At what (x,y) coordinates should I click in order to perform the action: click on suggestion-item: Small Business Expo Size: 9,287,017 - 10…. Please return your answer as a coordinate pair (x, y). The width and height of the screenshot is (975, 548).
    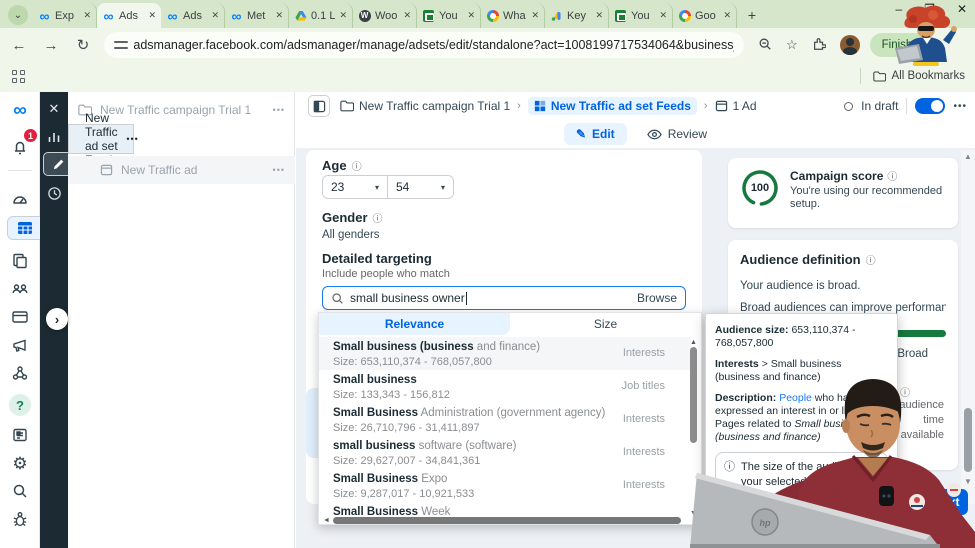
    Looking at the image, I should click on (505, 485).